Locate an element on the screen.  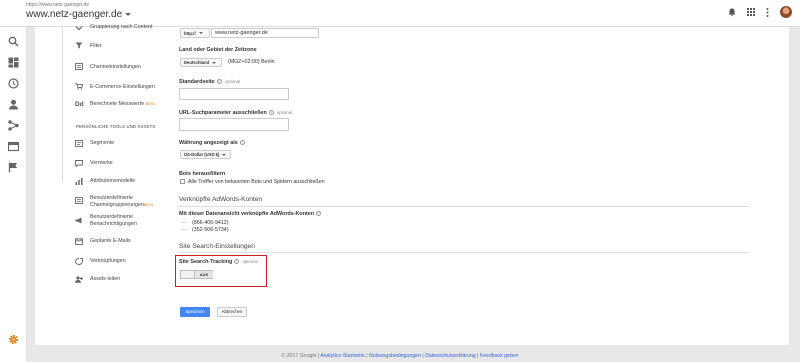
property-name: www.netz-gaenger.de is located at coordinates (74, 14).